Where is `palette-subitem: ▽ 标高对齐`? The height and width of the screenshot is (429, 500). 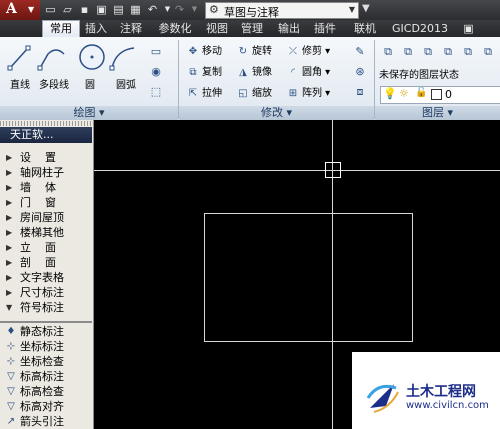 palette-subitem: ▽ 标高对齐 is located at coordinates (46, 407).